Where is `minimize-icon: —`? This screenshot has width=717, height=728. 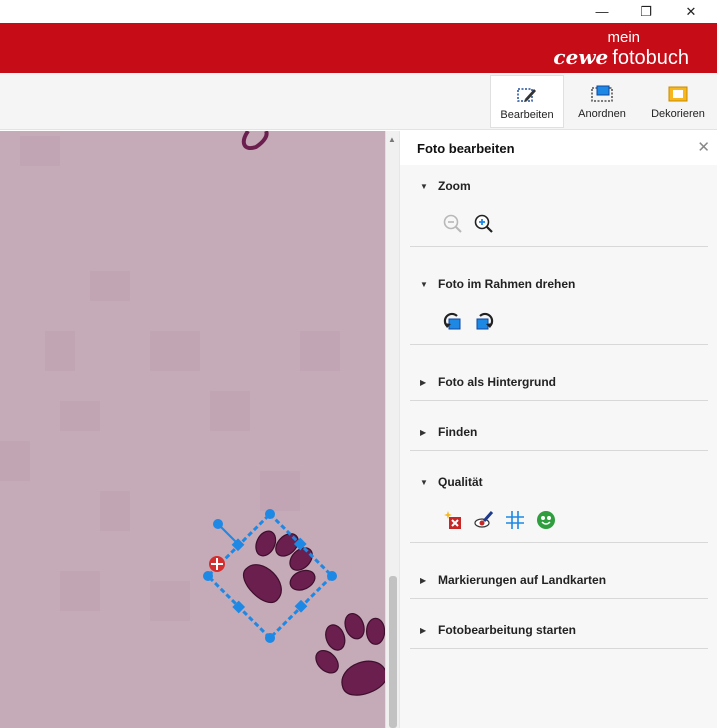 minimize-icon: — is located at coordinates (602, 11).